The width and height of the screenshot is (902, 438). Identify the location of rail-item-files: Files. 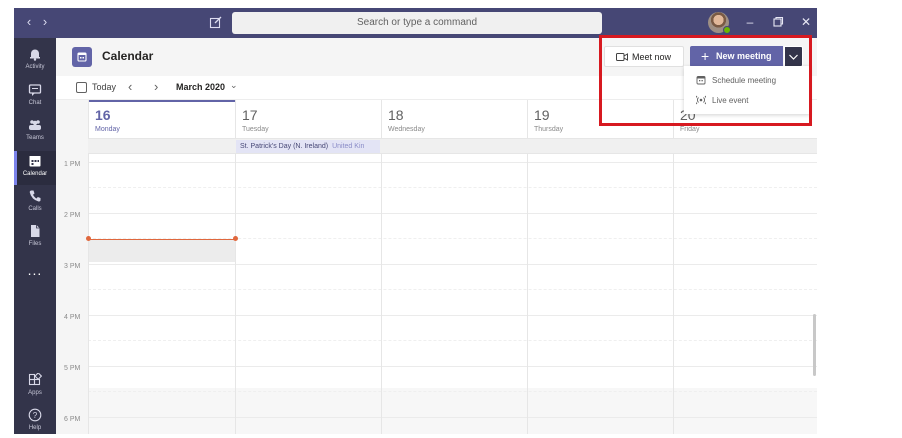
(35, 238).